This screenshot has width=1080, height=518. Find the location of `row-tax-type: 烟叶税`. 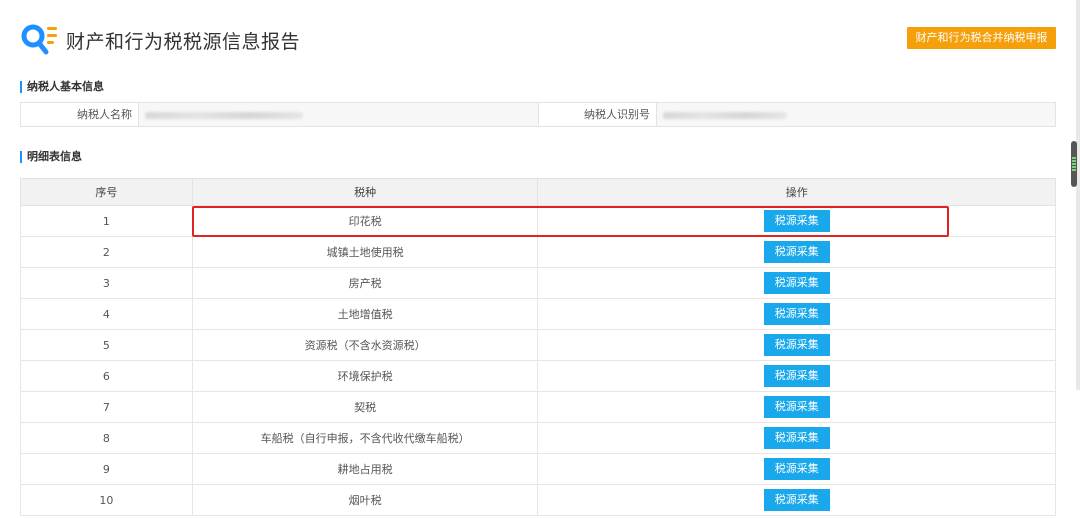

row-tax-type: 烟叶税 is located at coordinates (365, 500).